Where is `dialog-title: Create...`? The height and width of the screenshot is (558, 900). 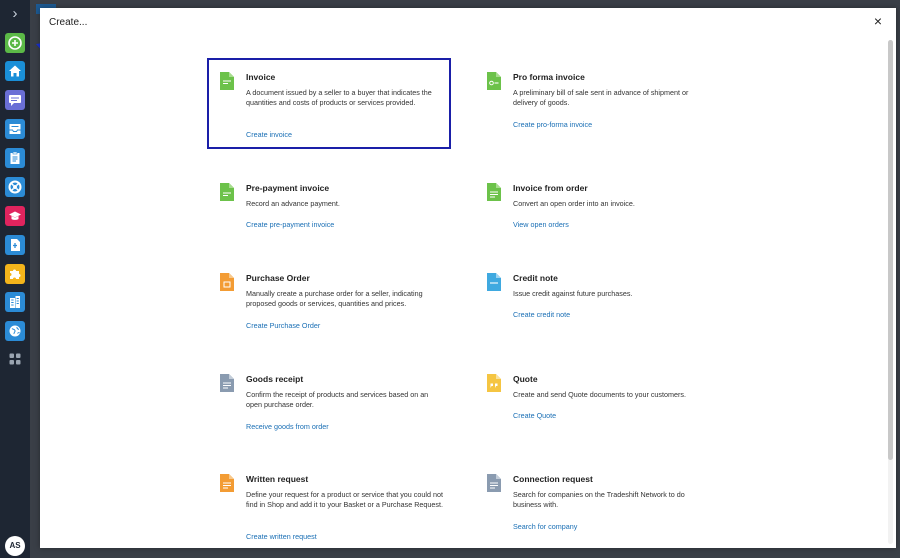
dialog-title: Create... is located at coordinates (68, 22).